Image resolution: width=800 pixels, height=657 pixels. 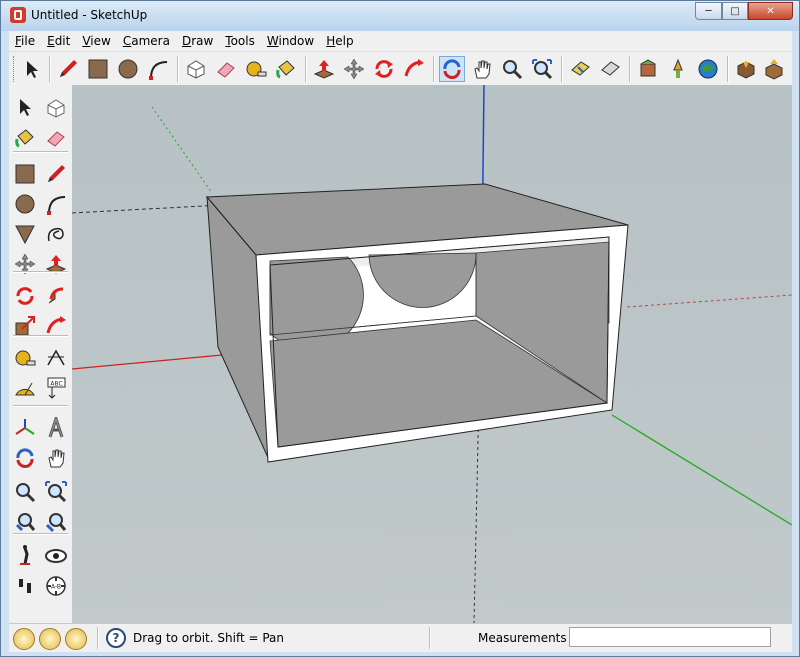 I want to click on credits-icon, so click(x=50, y=639).